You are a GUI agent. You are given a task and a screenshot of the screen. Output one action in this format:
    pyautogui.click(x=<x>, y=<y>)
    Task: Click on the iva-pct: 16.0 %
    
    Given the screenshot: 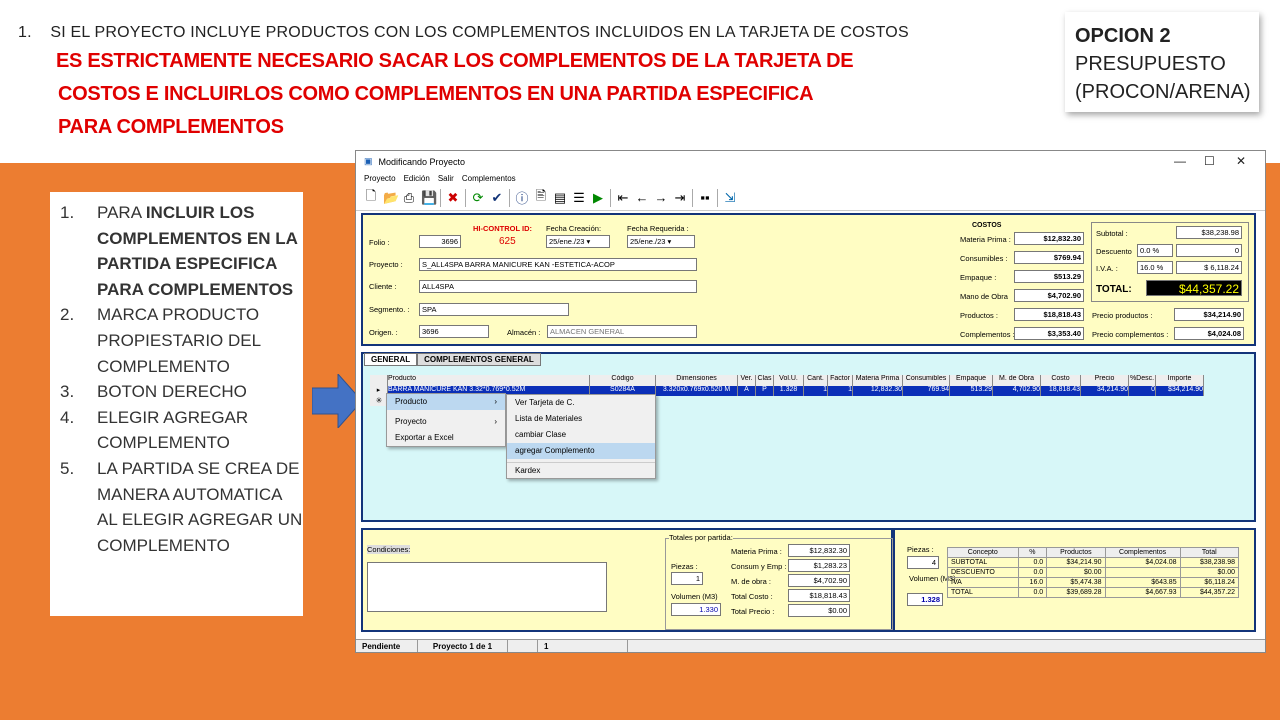 What is the action you would take?
    pyautogui.click(x=1155, y=267)
    